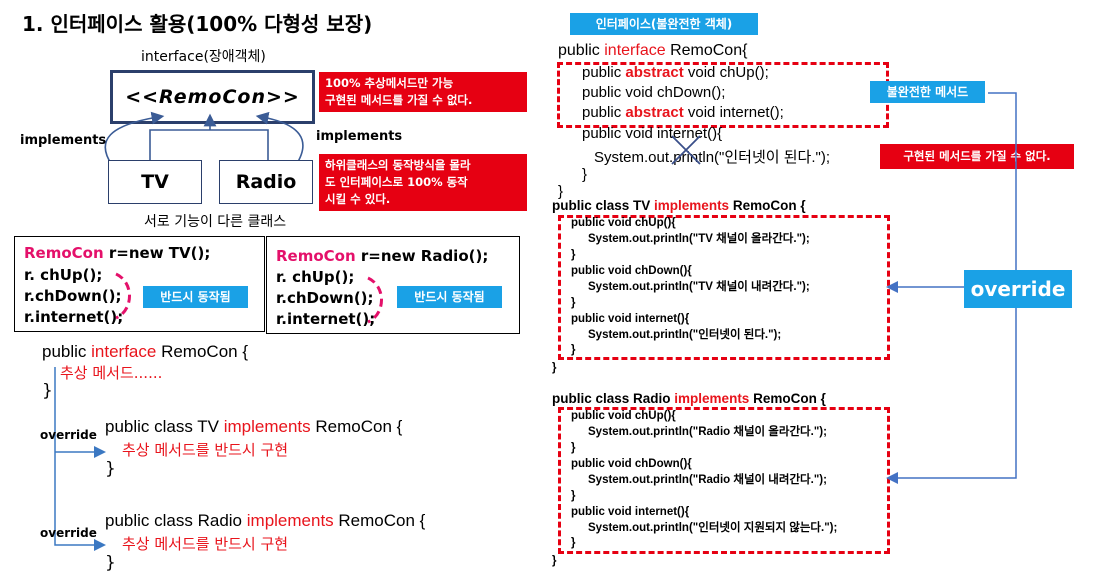 This screenshot has height=576, width=1099. I want to click on code-radio-new: r=new Radio();, so click(422, 256).